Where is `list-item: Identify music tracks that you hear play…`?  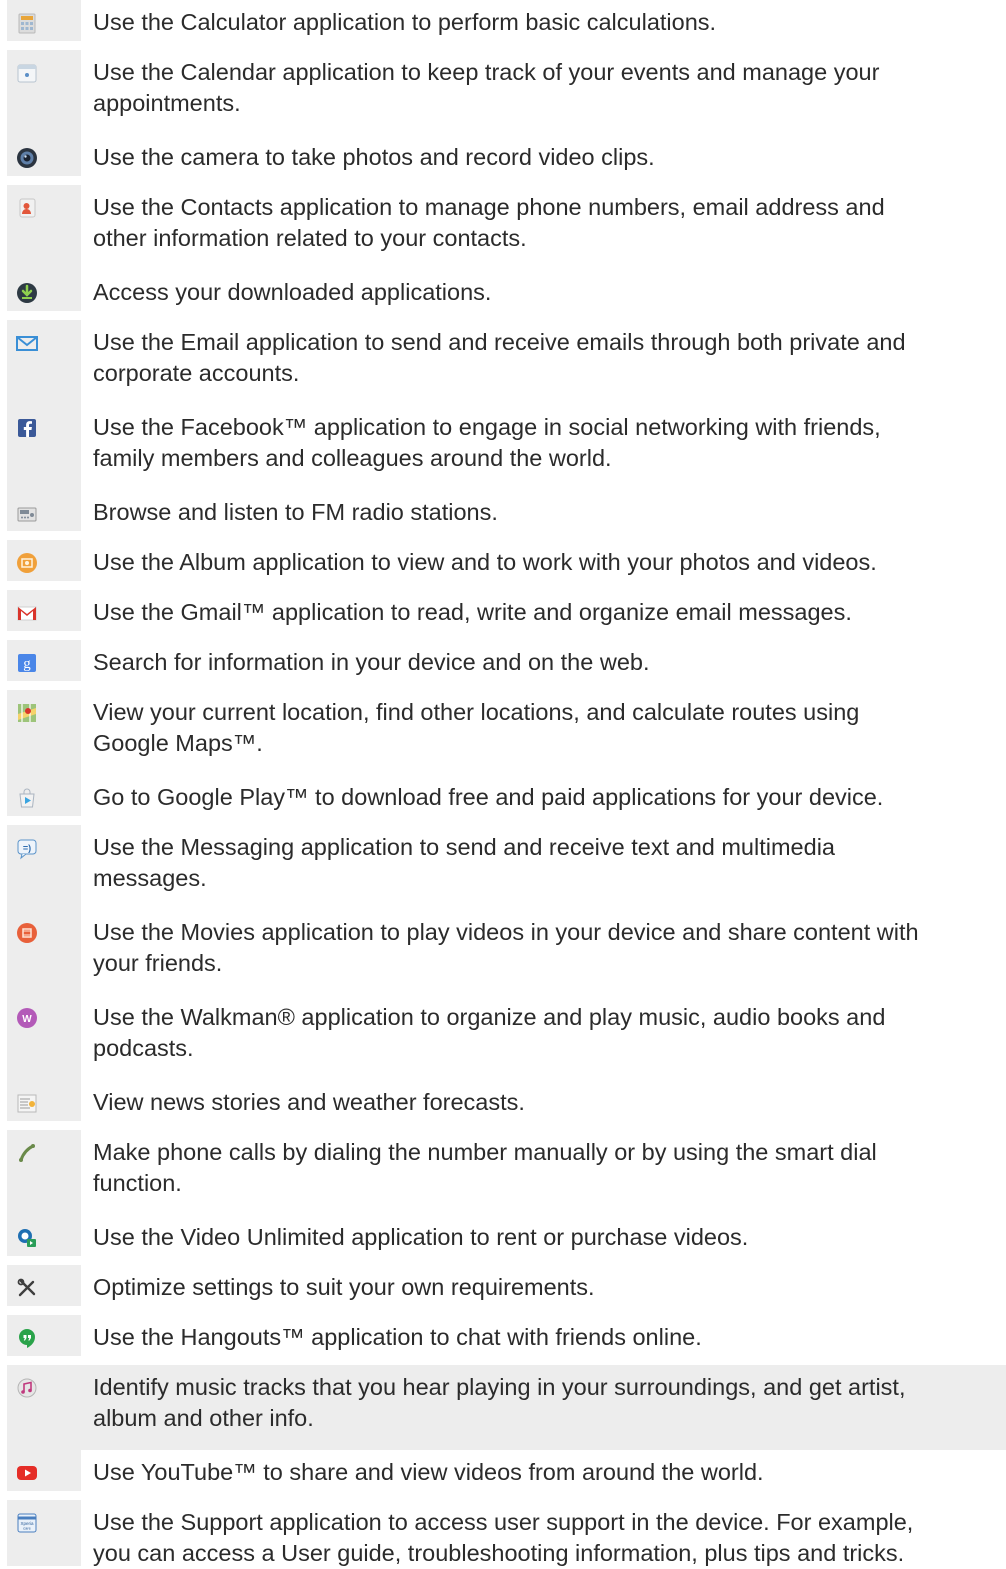 list-item: Identify music tracks that you hear play… is located at coordinates (503, 1407).